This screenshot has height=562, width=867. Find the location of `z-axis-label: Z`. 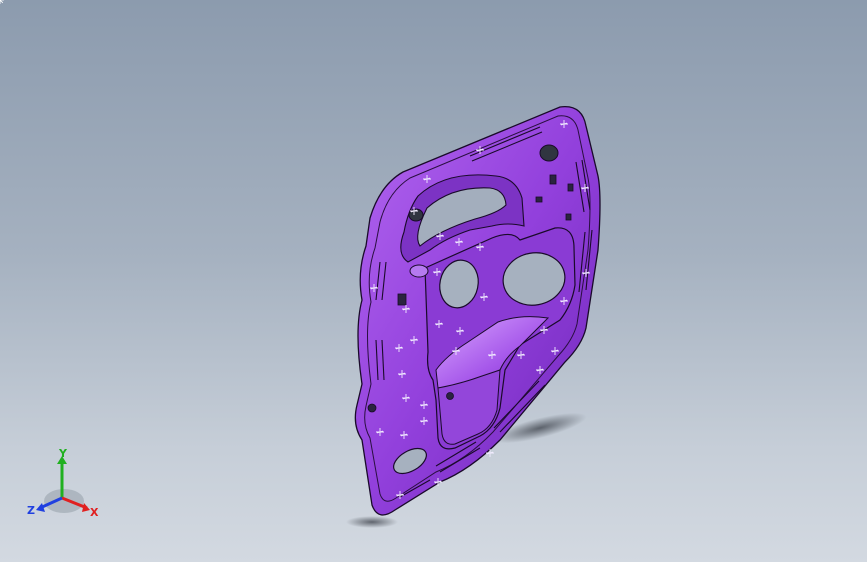

z-axis-label: Z is located at coordinates (31, 510).